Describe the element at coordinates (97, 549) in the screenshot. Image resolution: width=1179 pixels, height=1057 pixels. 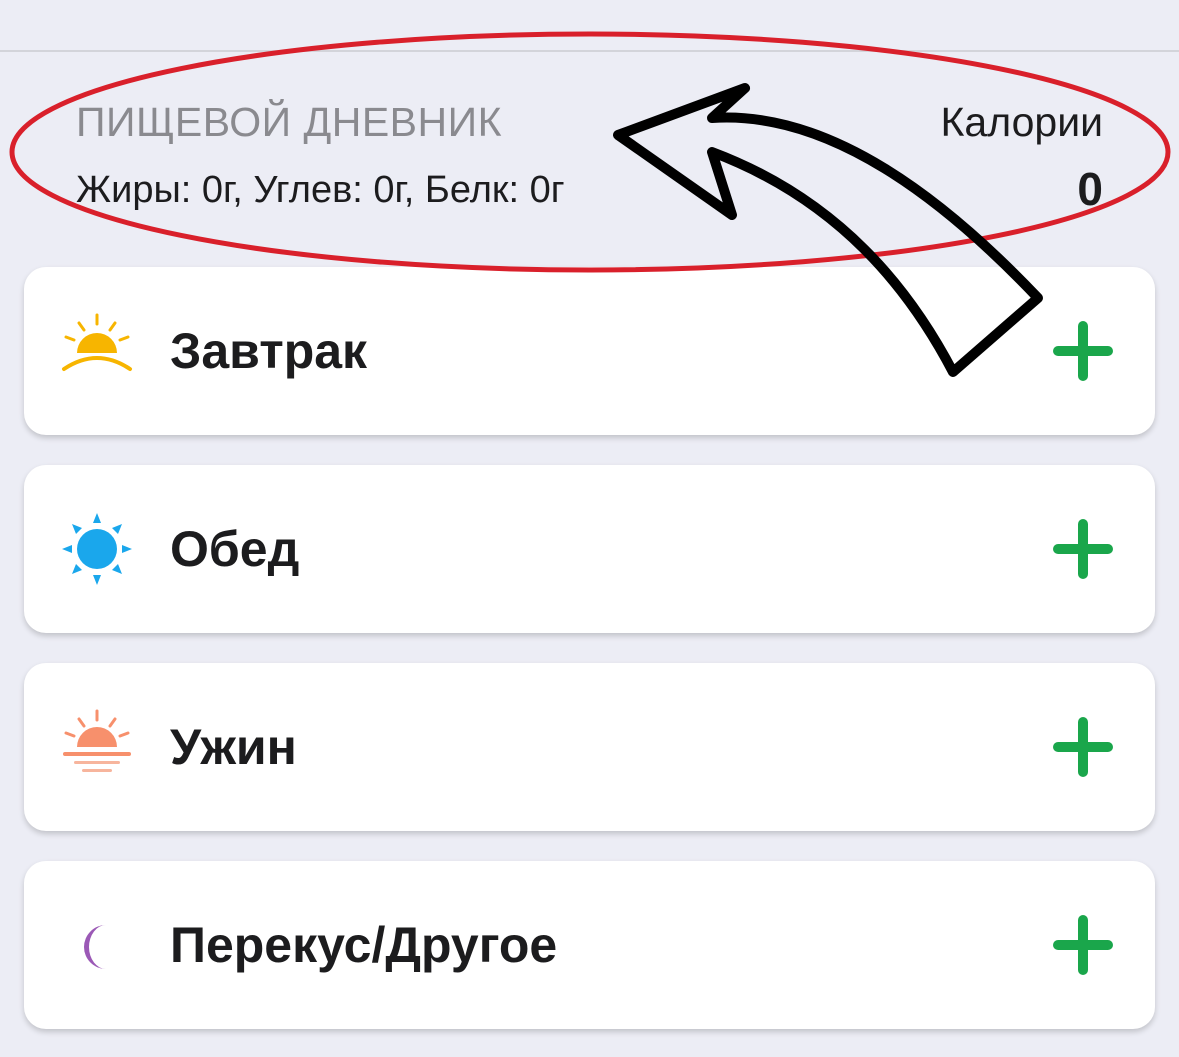
I see `sun-icon` at that location.